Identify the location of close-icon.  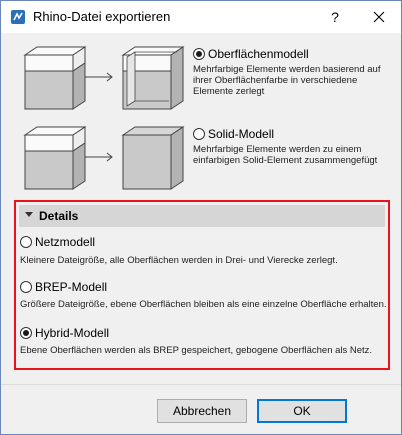
(379, 17).